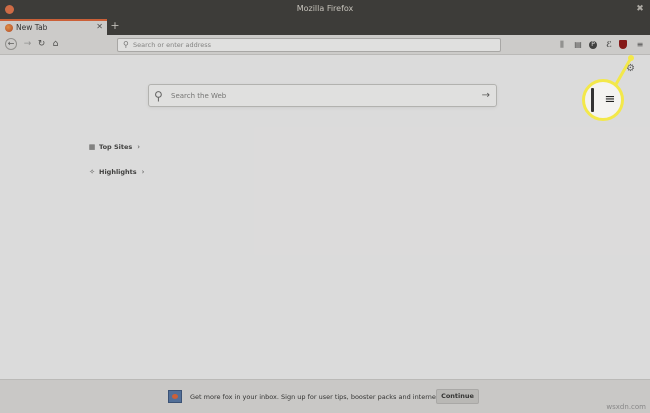 The height and width of the screenshot is (413, 650). I want to click on tab-close-icon: ✕, so click(99, 27).